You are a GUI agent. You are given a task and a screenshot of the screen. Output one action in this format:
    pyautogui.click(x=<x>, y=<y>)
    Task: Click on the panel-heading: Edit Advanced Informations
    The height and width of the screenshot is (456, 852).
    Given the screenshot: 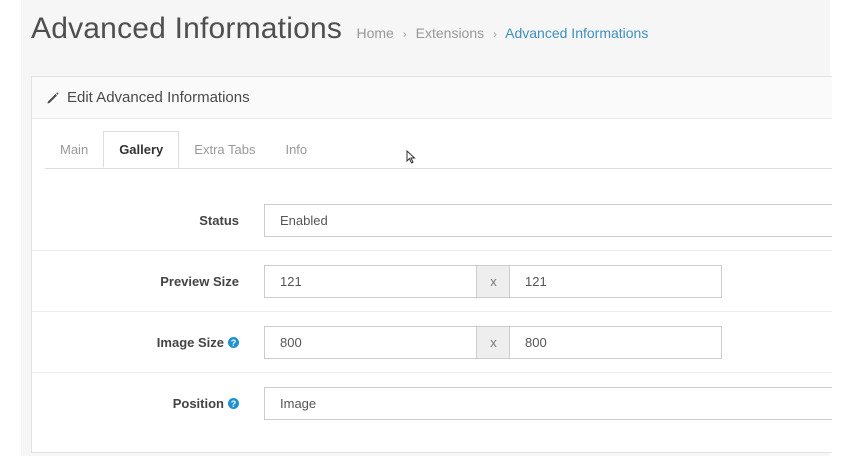 What is the action you would take?
    pyautogui.click(x=432, y=98)
    